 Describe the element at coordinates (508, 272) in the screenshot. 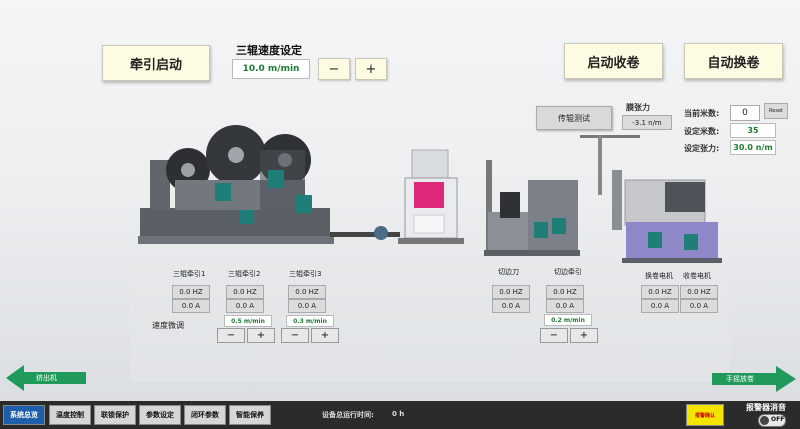

I see `motor-label-cutter: 切边刀` at that location.